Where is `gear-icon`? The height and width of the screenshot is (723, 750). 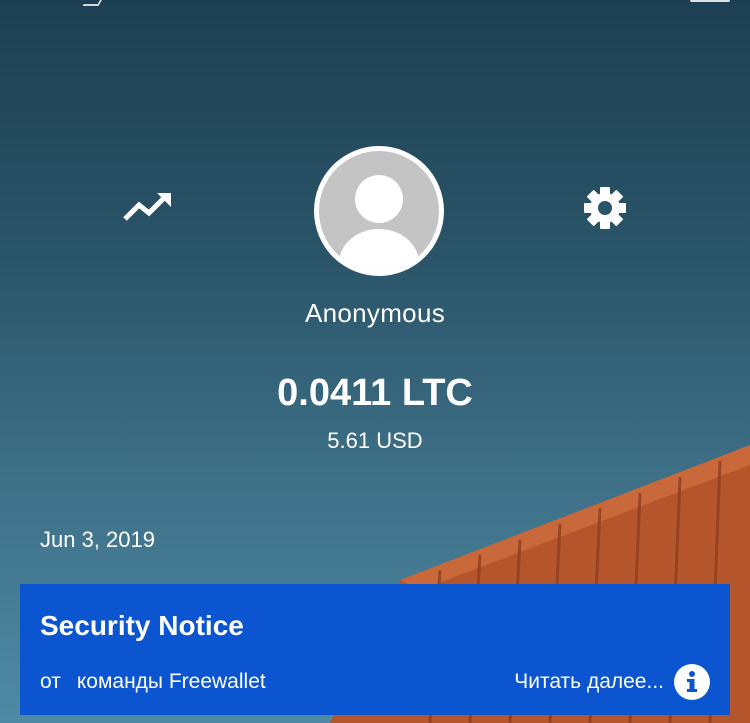
gear-icon is located at coordinates (605, 208).